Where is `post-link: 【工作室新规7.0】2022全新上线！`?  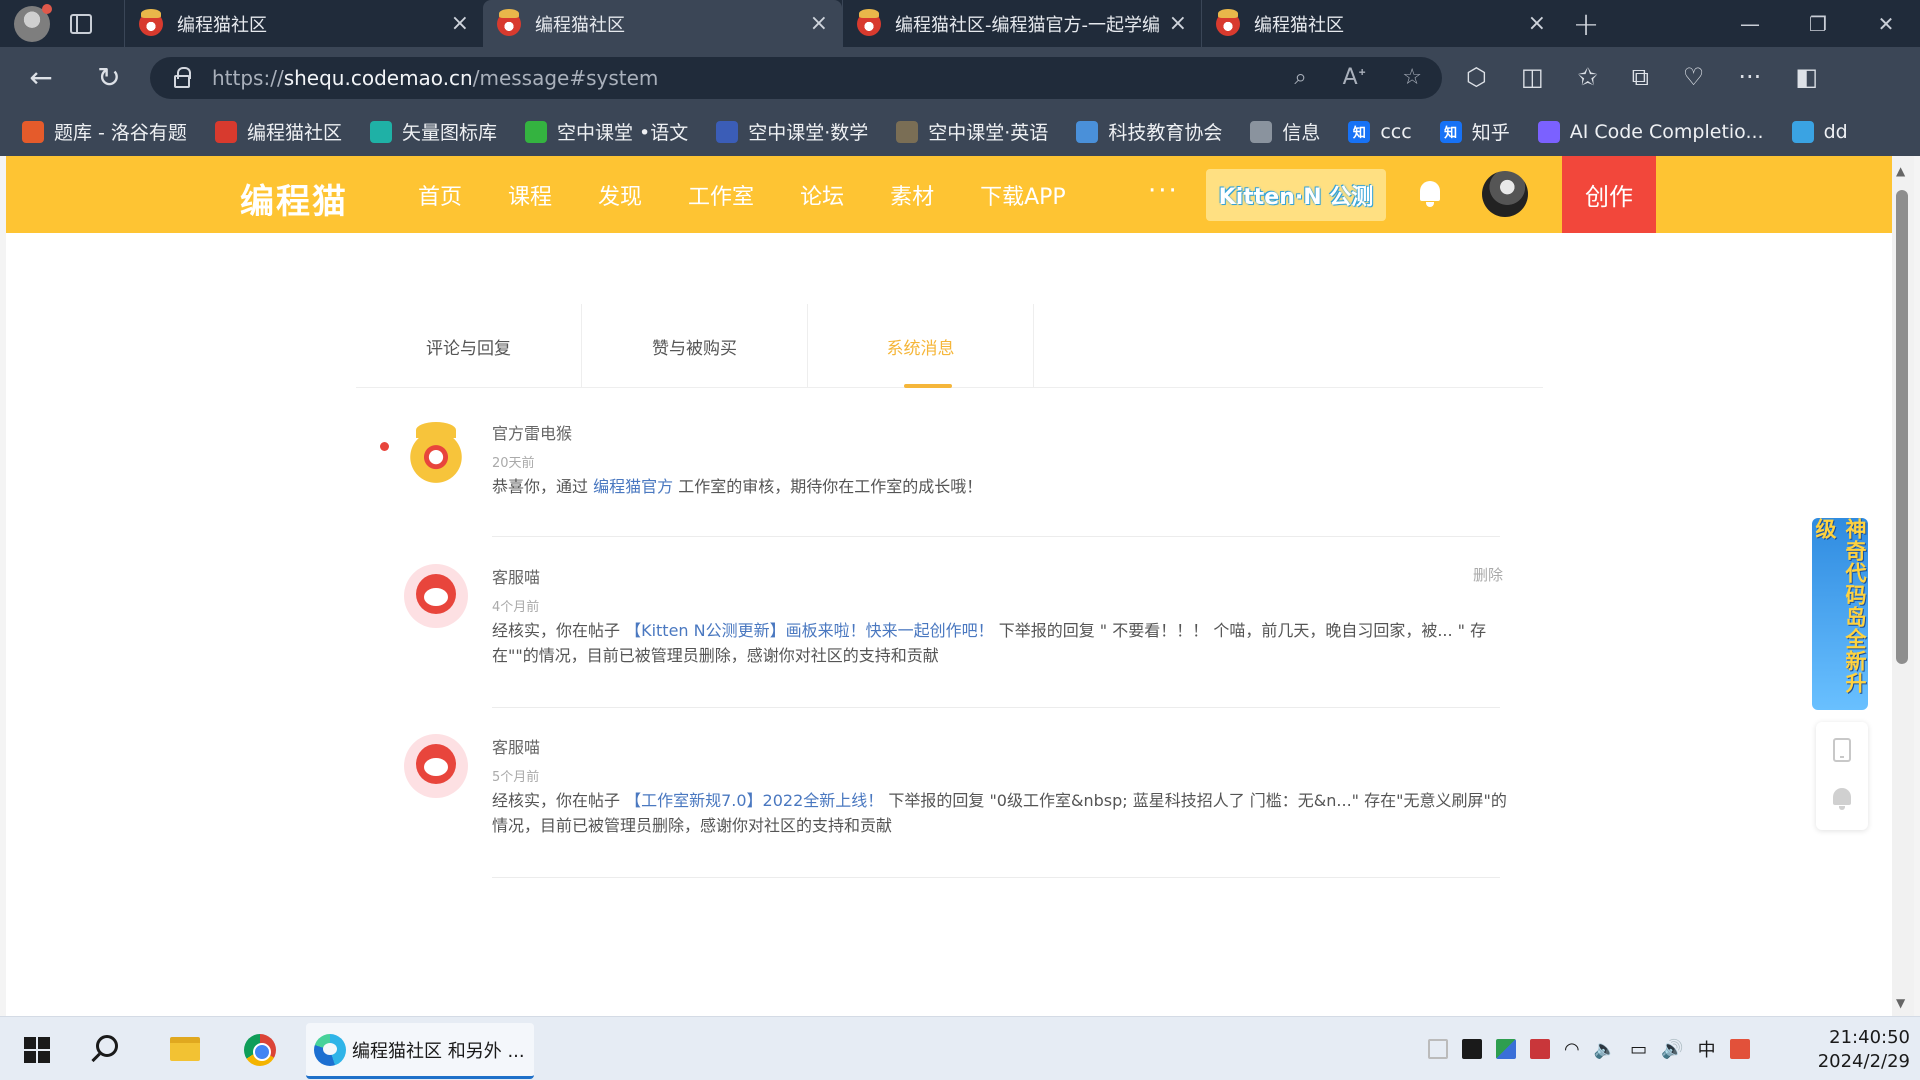
post-link: 【工作室新规7.0】2022全新上线！ is located at coordinates (754, 800).